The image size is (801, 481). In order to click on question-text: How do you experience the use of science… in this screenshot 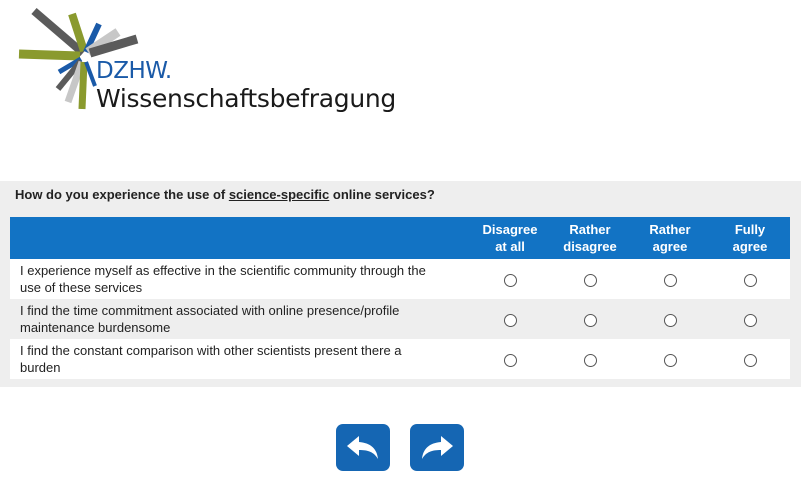, I will do `click(225, 194)`.